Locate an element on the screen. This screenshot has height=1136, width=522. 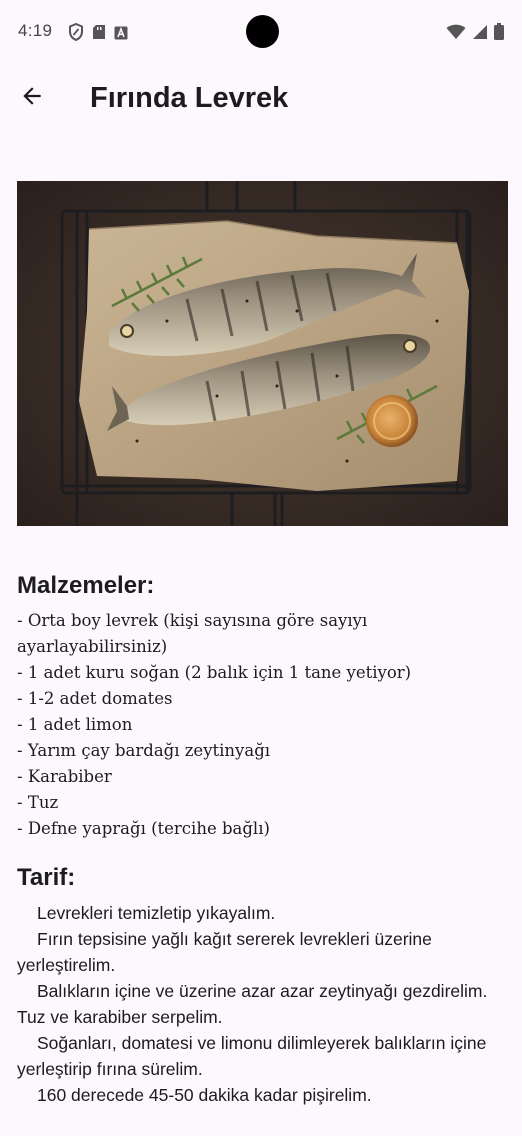
camera-cutout is located at coordinates (262, 31).